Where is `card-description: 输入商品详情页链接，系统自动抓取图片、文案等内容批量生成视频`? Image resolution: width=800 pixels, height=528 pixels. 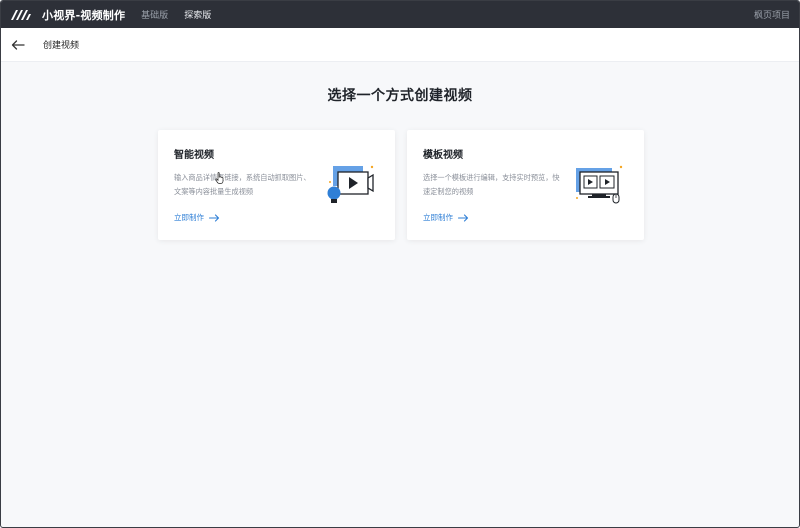 card-description: 输入商品详情页链接，系统自动抓取图片、文案等内容批量生成视频 is located at coordinates (242, 184).